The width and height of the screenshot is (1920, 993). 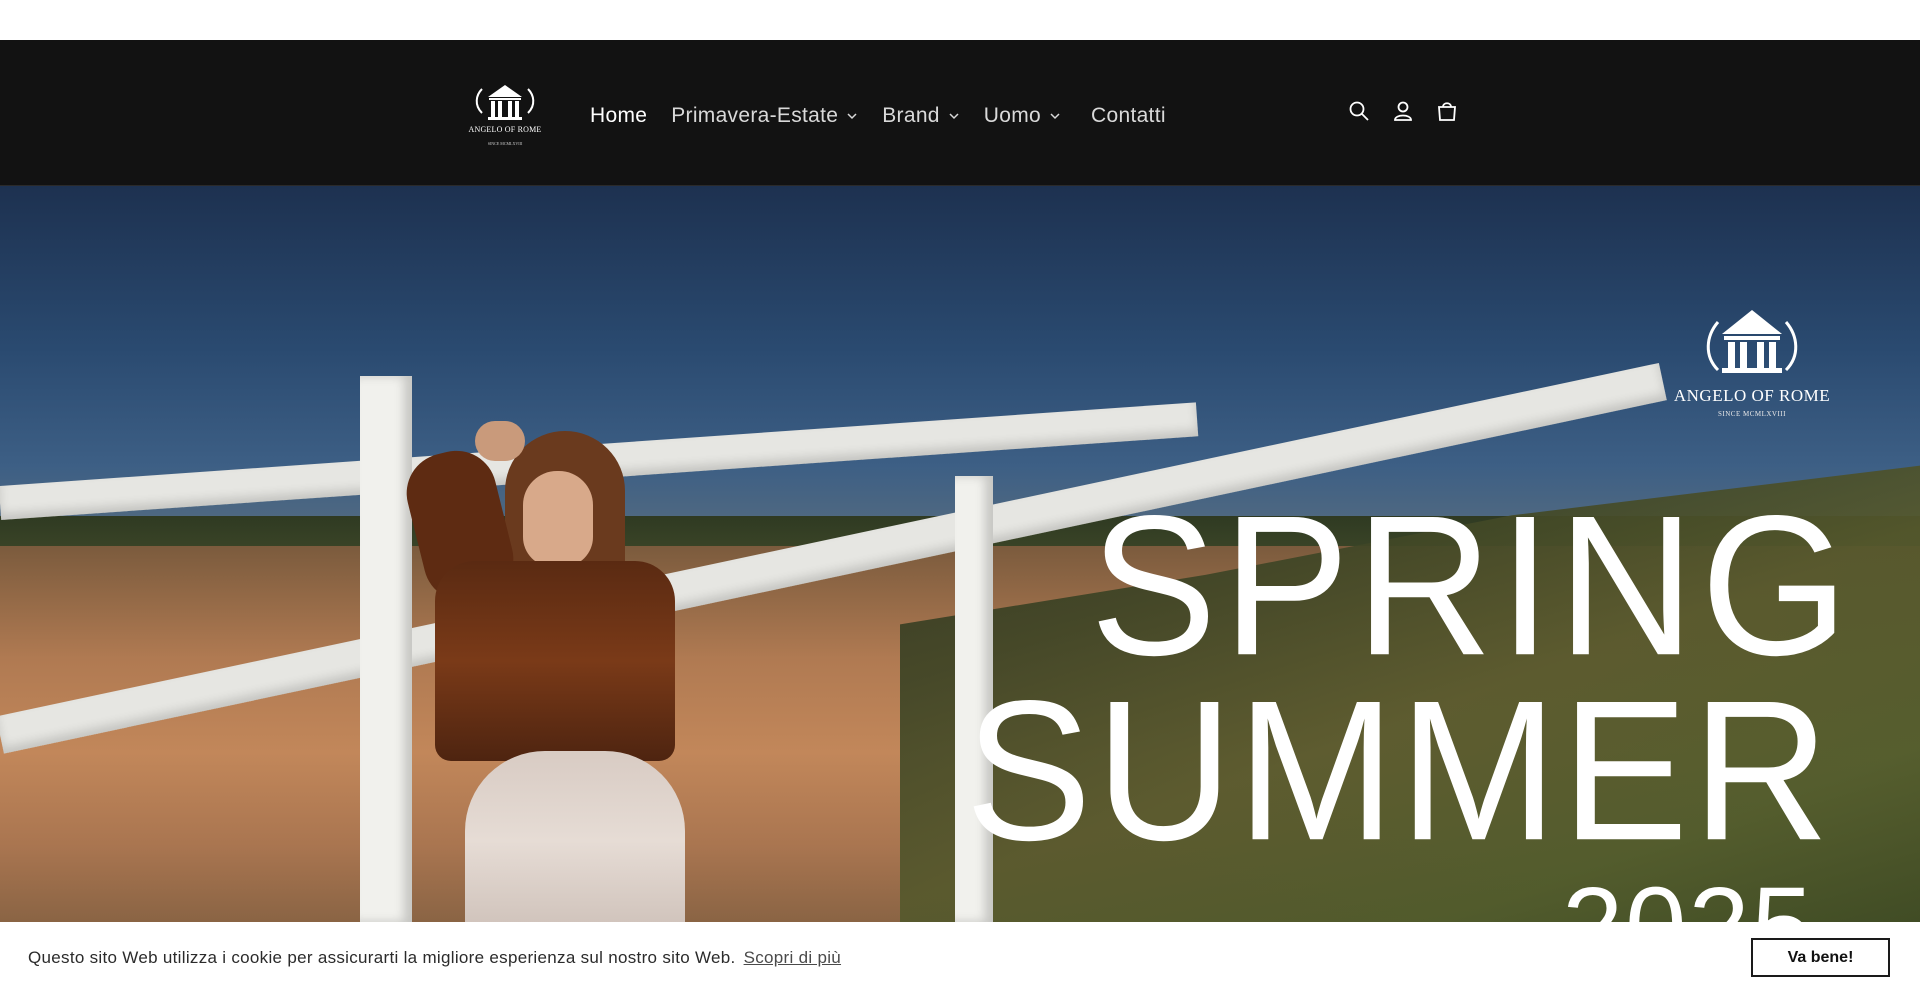 I want to click on cookie-accept-button: Va bene!, so click(x=1820, y=957).